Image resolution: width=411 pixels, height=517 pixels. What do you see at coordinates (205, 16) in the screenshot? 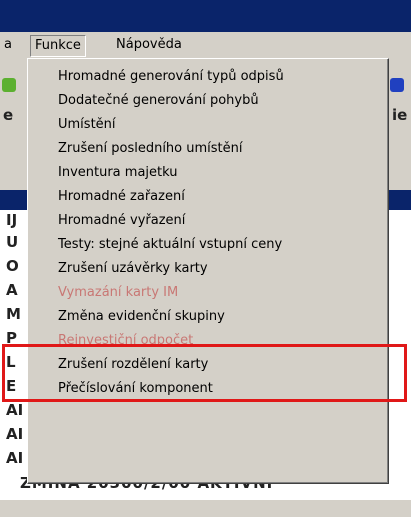
I see `window-titlebar` at bounding box center [205, 16].